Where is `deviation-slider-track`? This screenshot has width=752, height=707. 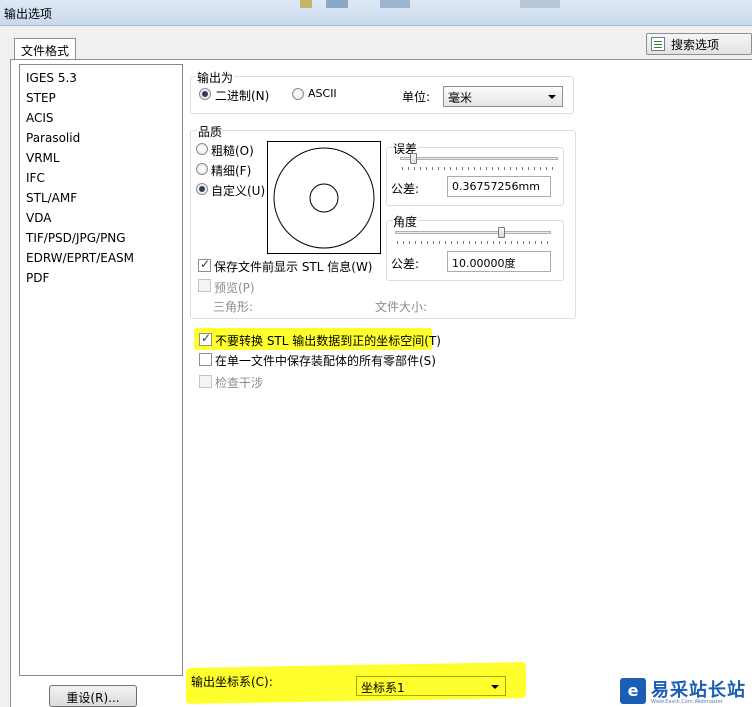 deviation-slider-track is located at coordinates (479, 158).